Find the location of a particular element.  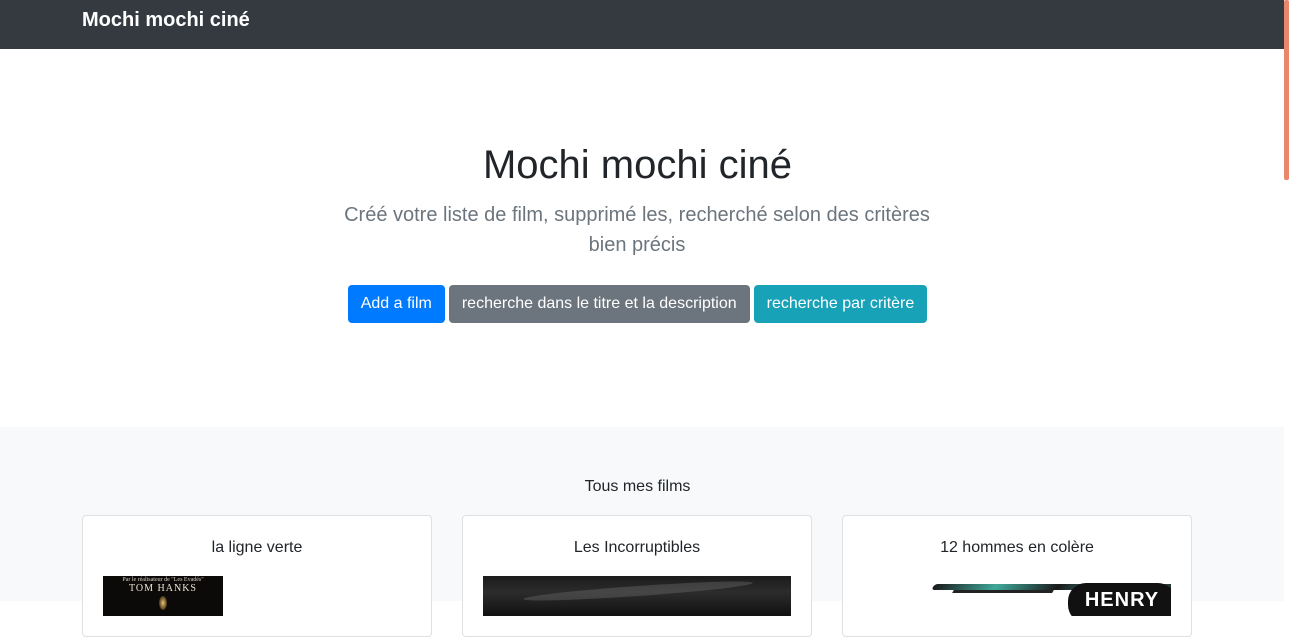

hero-title: Mochi mochi ciné is located at coordinates (637, 165).